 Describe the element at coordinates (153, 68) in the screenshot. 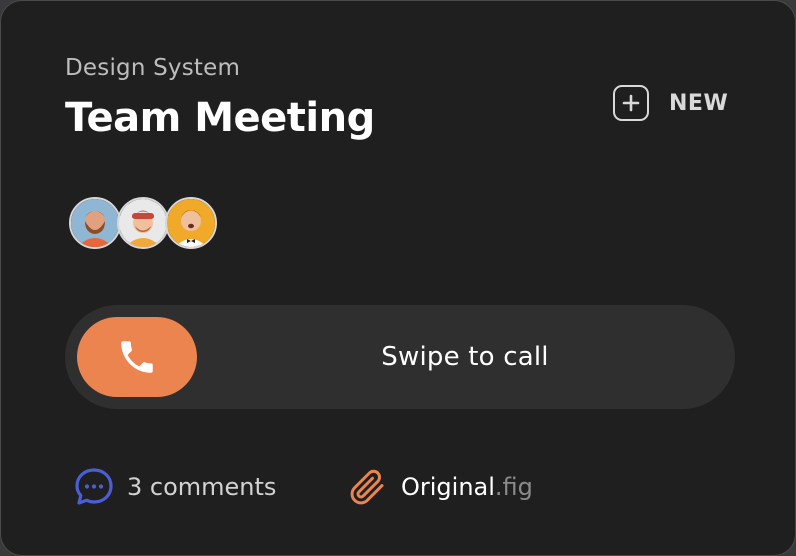

I see `card-subtitle: Design System` at that location.